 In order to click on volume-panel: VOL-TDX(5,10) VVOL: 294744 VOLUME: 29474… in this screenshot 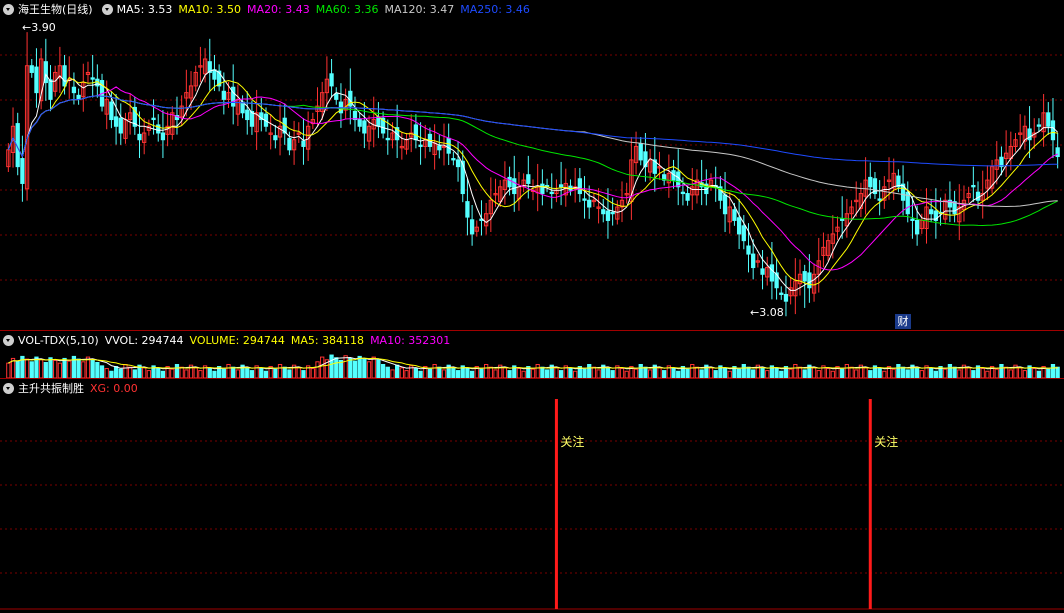, I will do `click(532, 354)`.